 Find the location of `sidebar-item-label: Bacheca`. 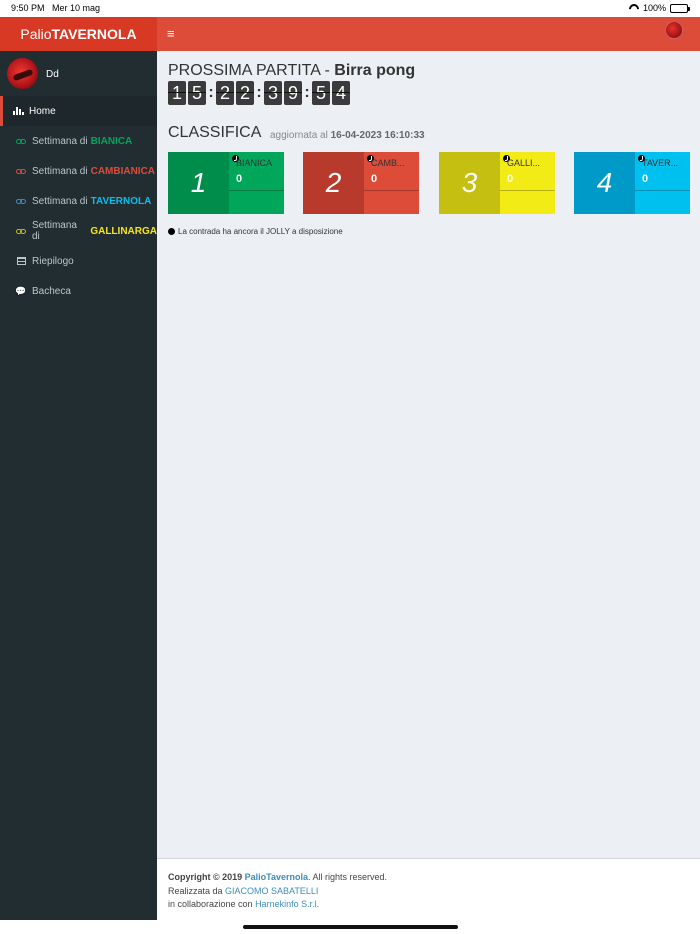

sidebar-item-label: Bacheca is located at coordinates (51, 291).